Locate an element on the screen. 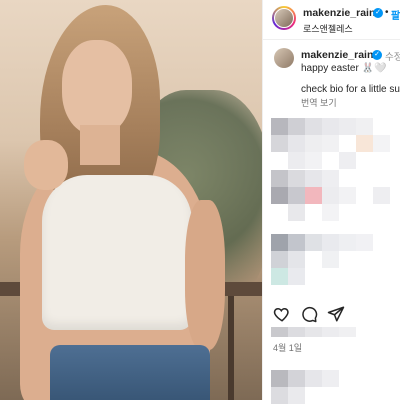 This screenshot has width=400, height=404. subject-arm is located at coordinates (205, 275).